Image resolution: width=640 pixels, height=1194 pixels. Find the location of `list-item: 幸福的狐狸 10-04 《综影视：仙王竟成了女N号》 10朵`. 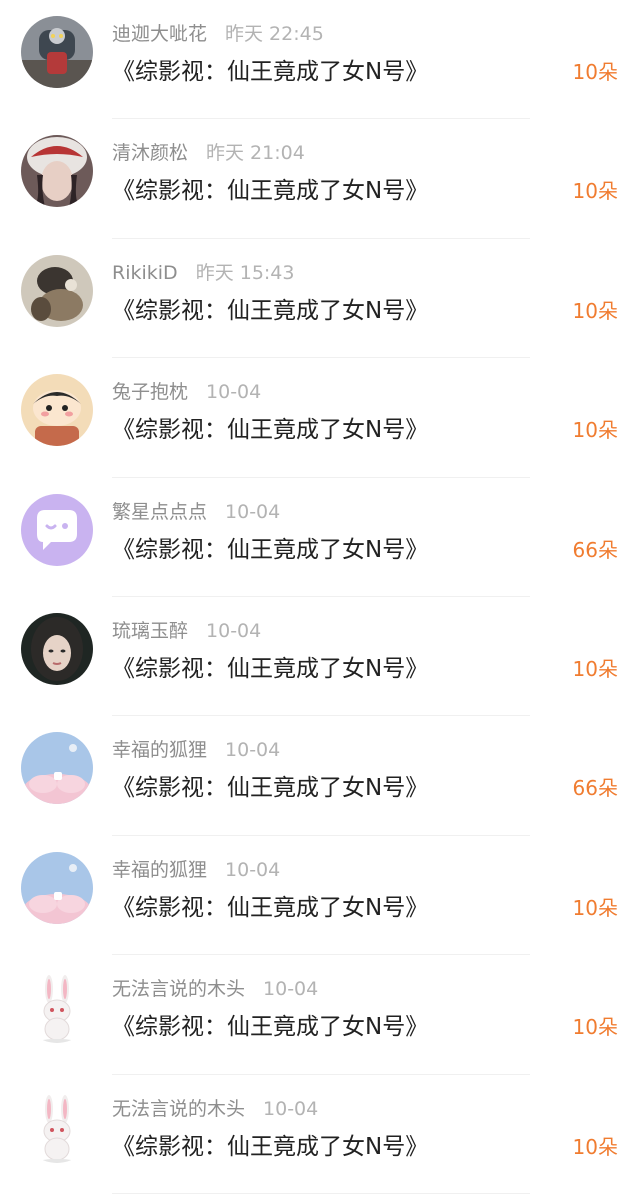

list-item: 幸福的狐狸 10-04 《综影视：仙王竟成了女N号》 10朵 is located at coordinates (320, 896).